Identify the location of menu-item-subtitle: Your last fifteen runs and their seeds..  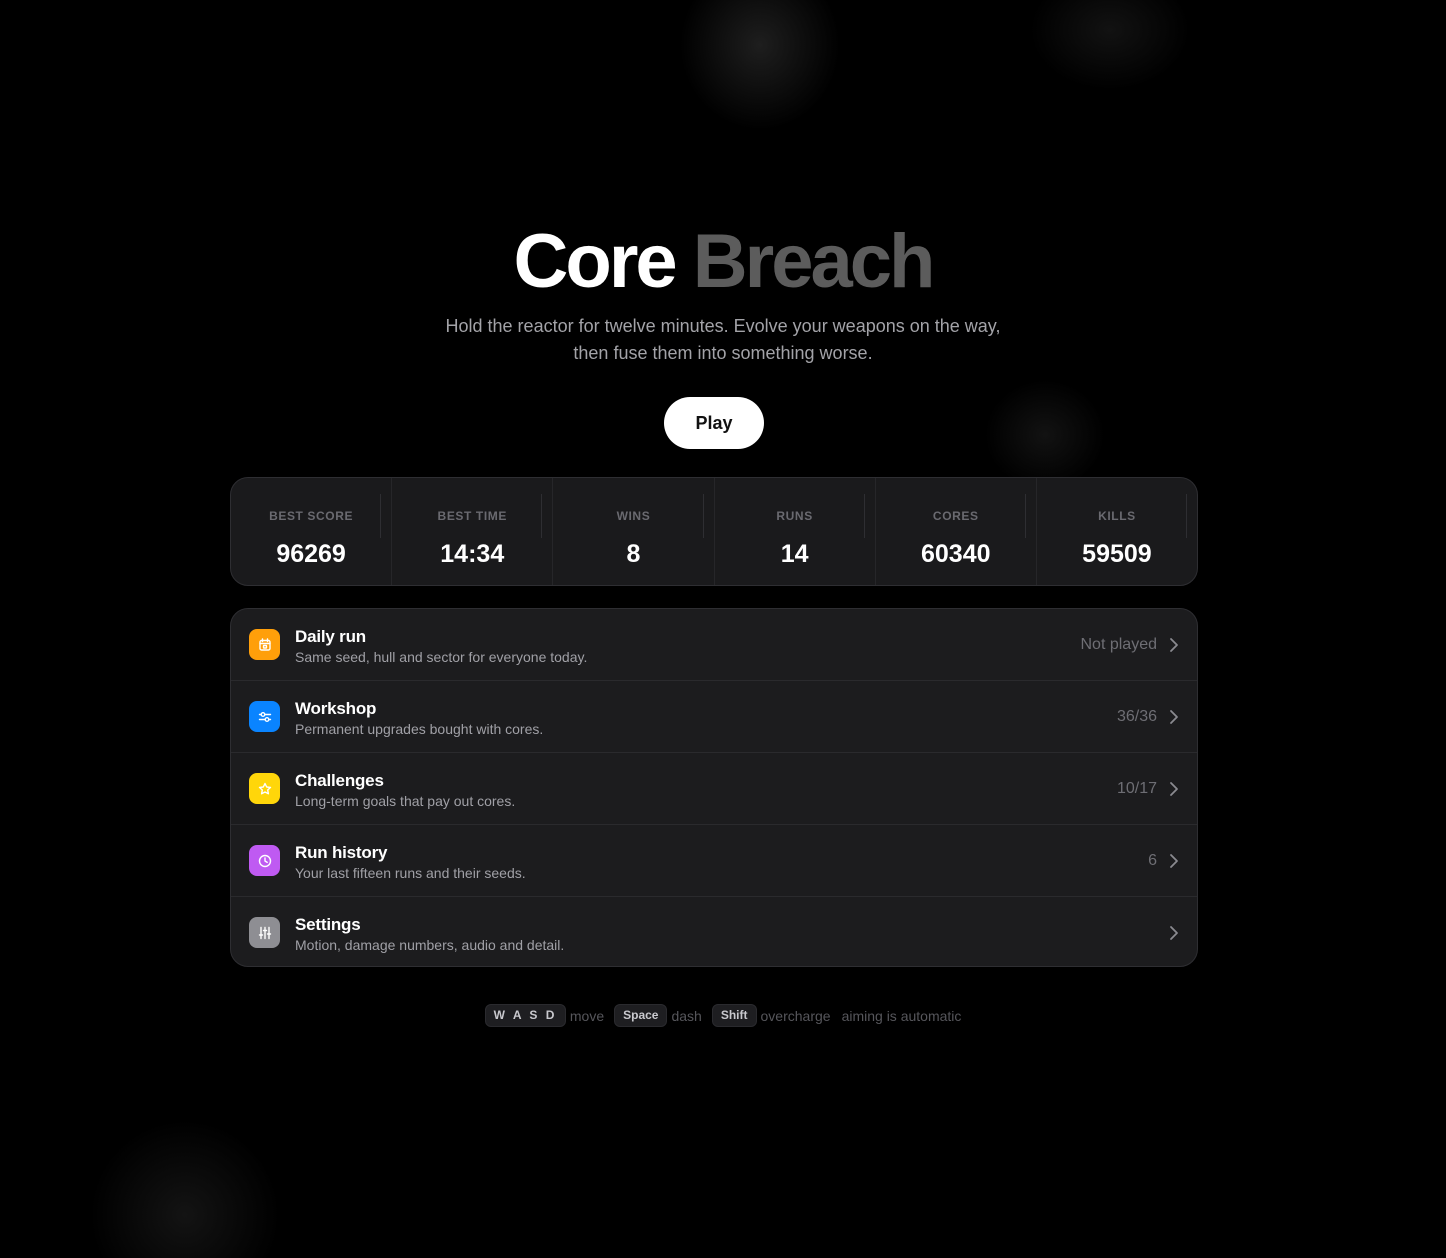
(410, 873).